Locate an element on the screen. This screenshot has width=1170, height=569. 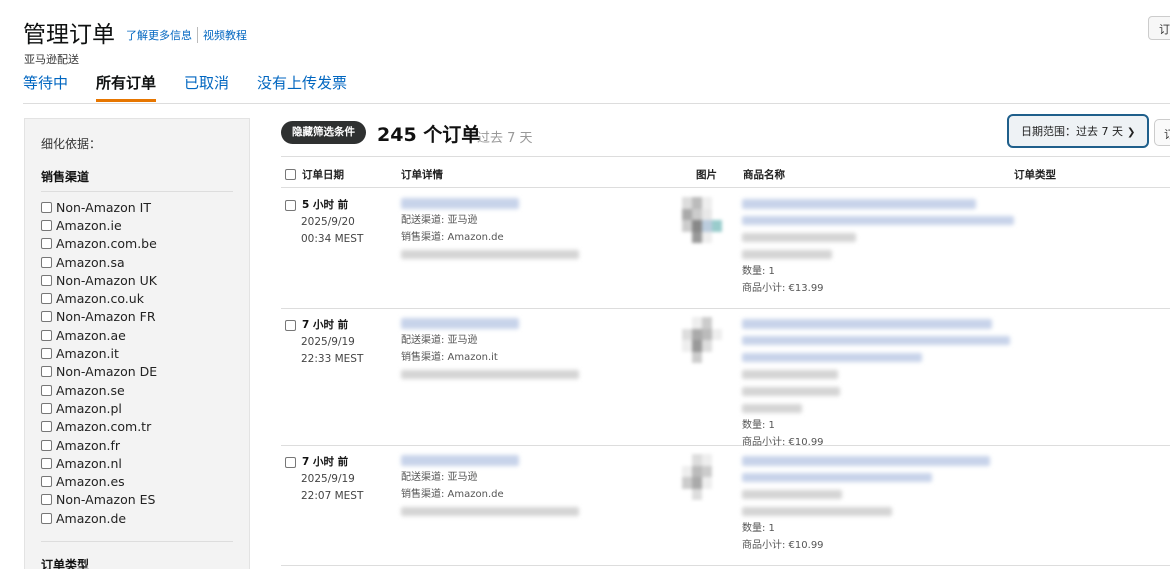
order-age: 5 小时 前 is located at coordinates (325, 205).